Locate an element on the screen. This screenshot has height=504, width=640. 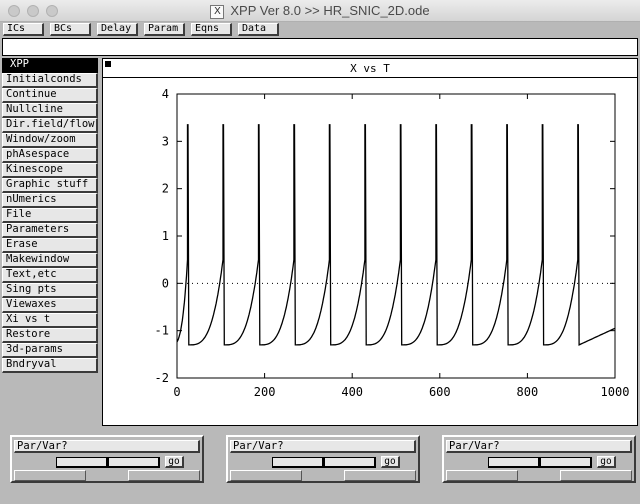
y-tick-label-5: 3 is located at coordinates (165, 141).